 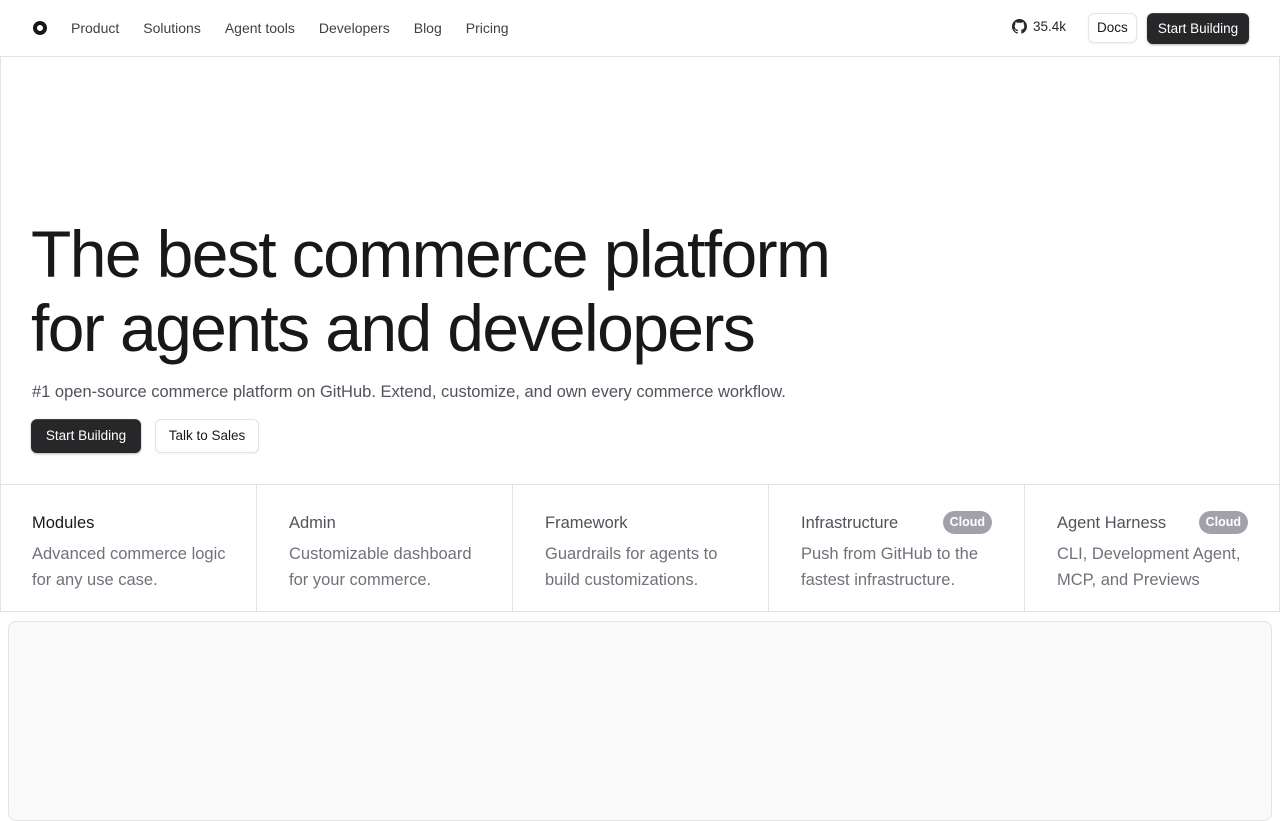 I want to click on feature-title: Modules, so click(x=63, y=523).